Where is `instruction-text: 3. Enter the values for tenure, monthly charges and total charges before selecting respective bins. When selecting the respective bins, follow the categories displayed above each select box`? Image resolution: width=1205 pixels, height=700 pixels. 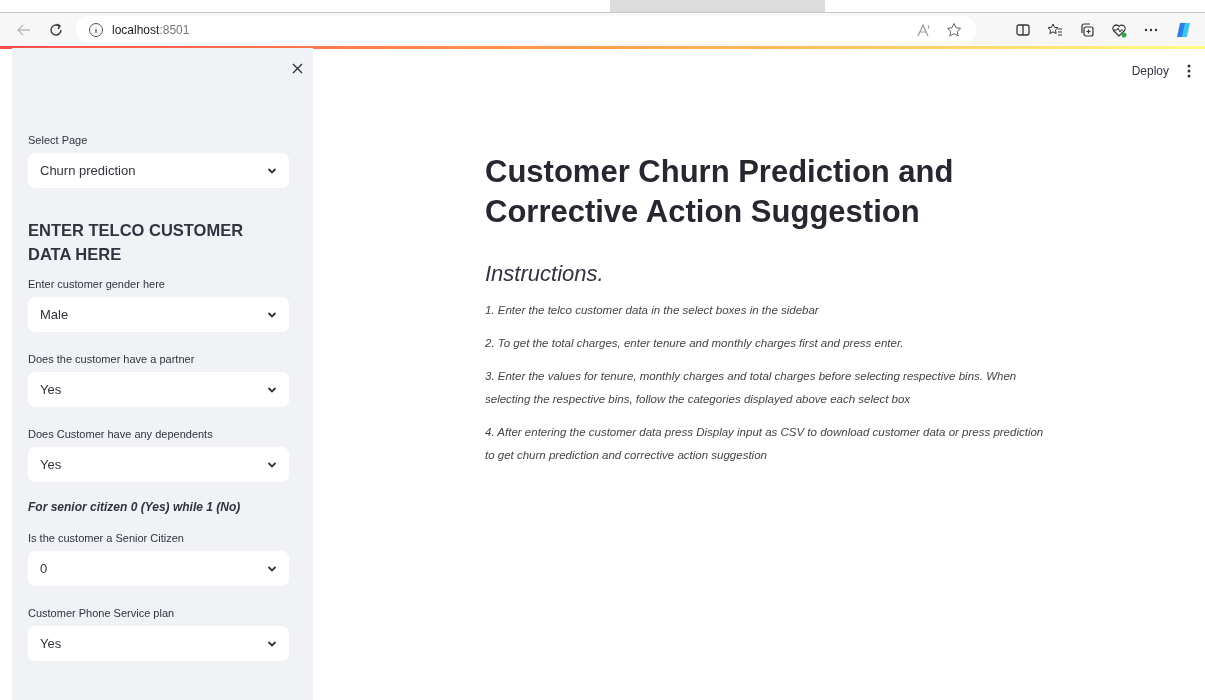
instruction-text: 3. Enter the values for tenure, monthly charges and total charges before selecting respective bins. When selecting the respective bins, follow the categories displayed above each select box is located at coordinates (751, 388).